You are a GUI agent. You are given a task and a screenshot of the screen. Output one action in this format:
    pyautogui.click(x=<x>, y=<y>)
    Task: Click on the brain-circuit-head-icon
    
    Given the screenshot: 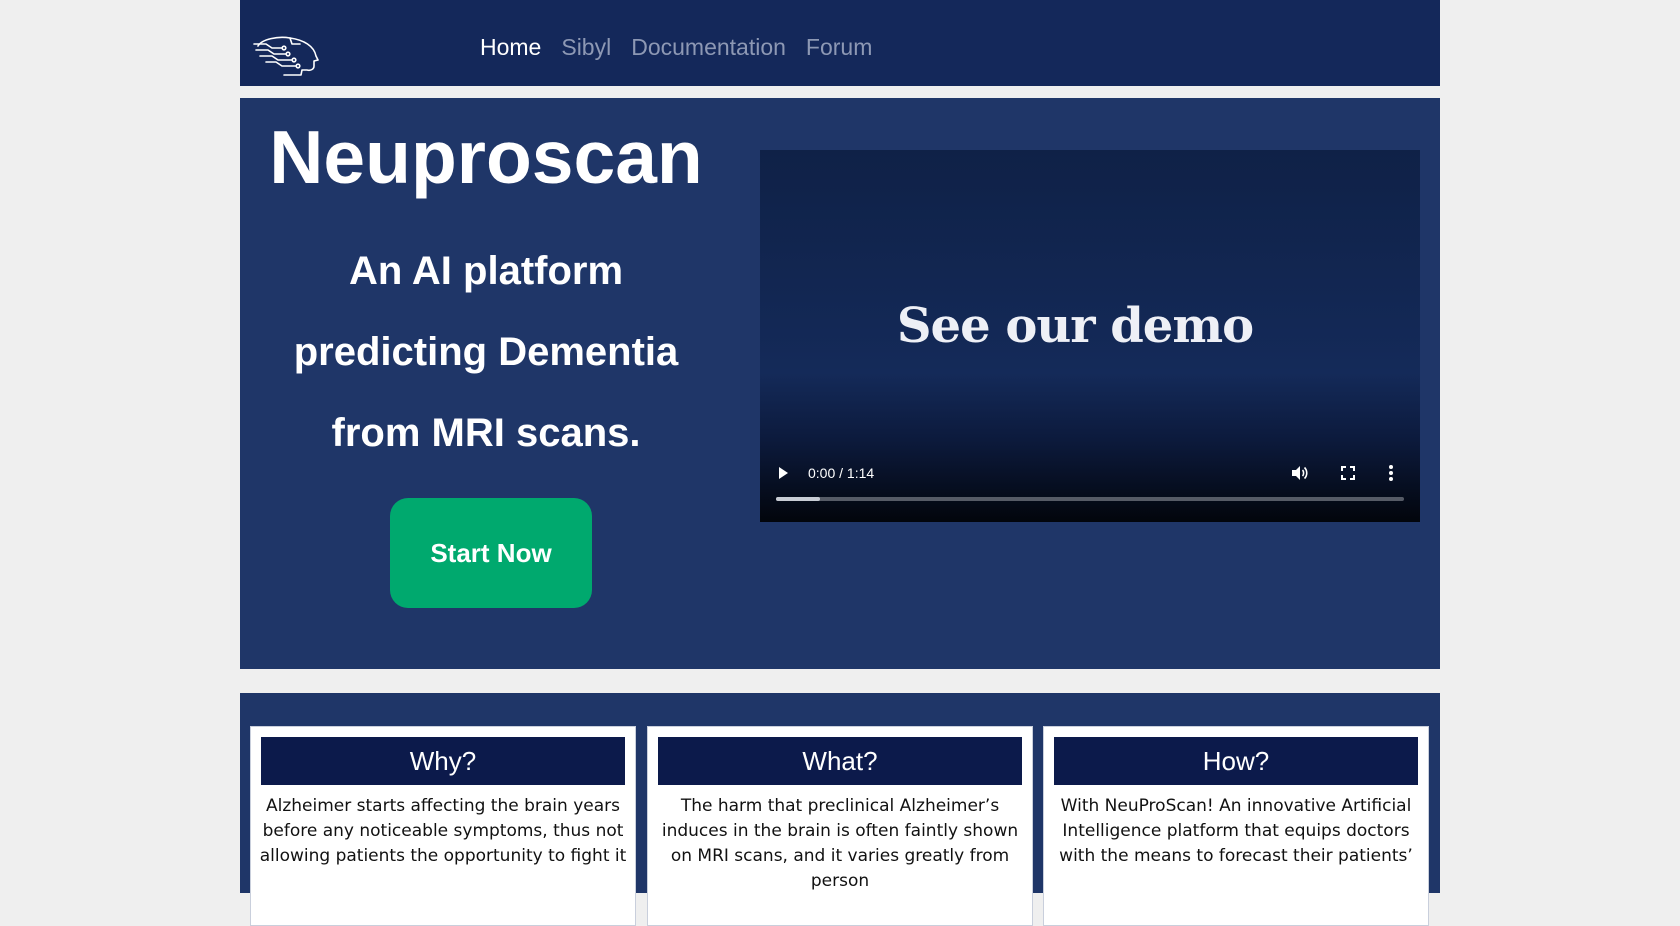 What is the action you would take?
    pyautogui.click(x=287, y=56)
    